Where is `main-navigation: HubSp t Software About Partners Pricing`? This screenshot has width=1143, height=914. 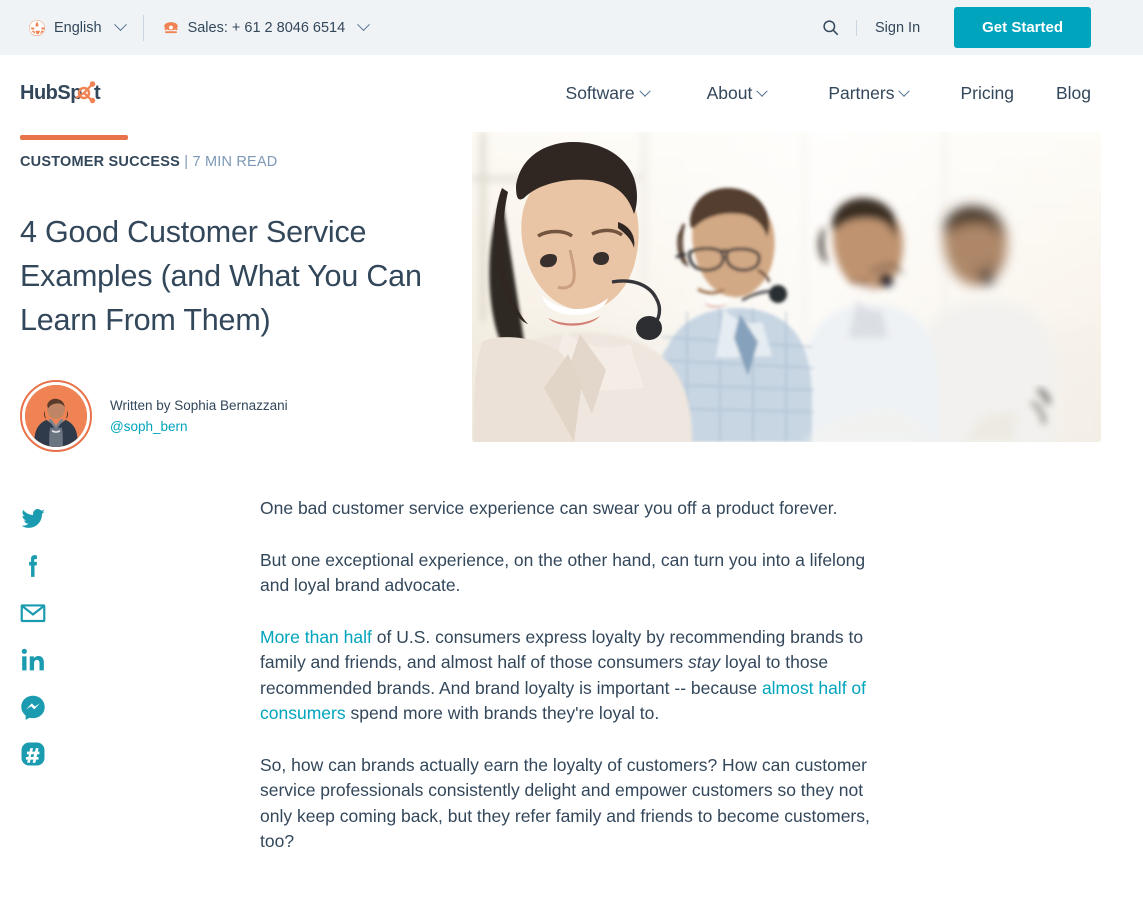
main-navigation: HubSp t Software About Partners Pricing is located at coordinates (571, 97).